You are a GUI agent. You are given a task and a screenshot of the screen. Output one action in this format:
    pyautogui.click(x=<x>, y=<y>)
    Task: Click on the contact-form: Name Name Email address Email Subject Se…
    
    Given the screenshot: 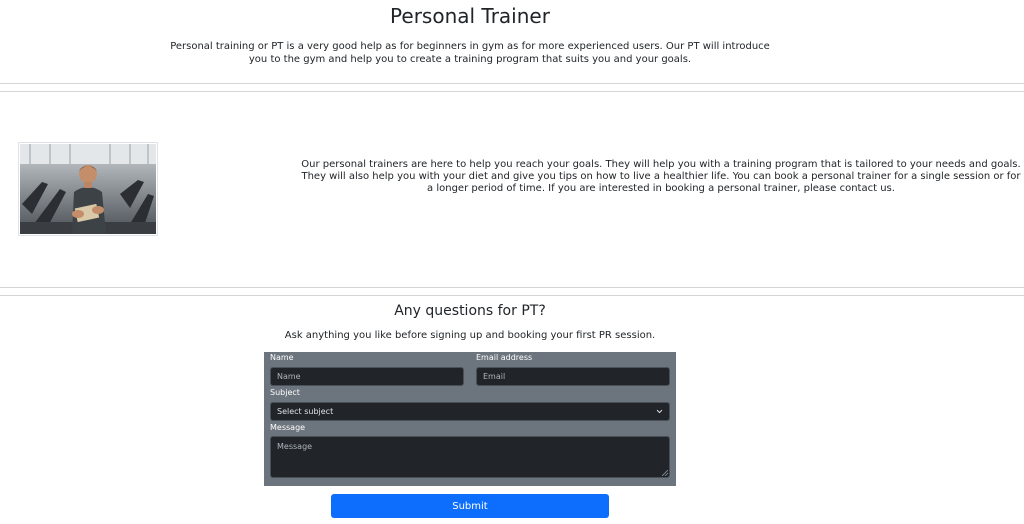 What is the action you would take?
    pyautogui.click(x=470, y=419)
    